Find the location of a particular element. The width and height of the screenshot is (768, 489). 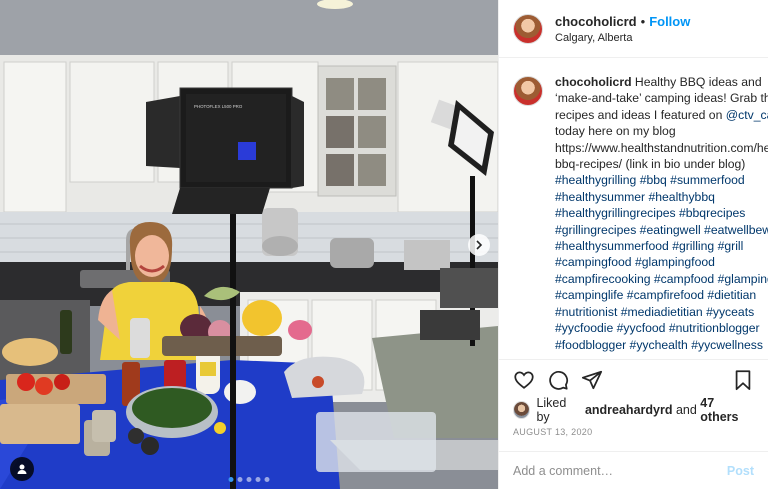

caption-author-avatar is located at coordinates (528, 91).